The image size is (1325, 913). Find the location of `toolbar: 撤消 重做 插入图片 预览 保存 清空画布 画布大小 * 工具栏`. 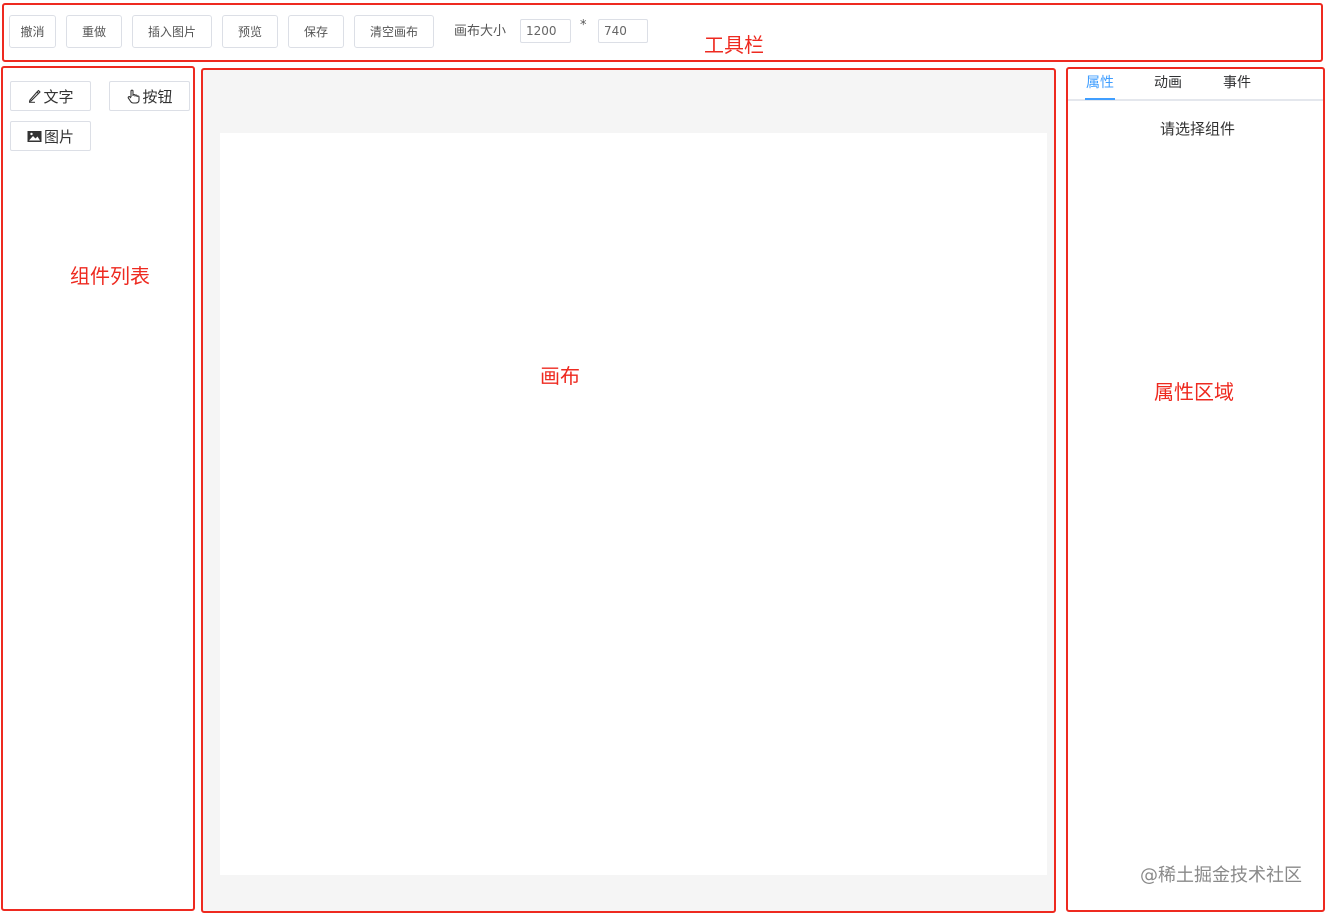

toolbar: 撤消 重做 插入图片 预览 保存 清空画布 画布大小 * 工具栏 is located at coordinates (662, 32).